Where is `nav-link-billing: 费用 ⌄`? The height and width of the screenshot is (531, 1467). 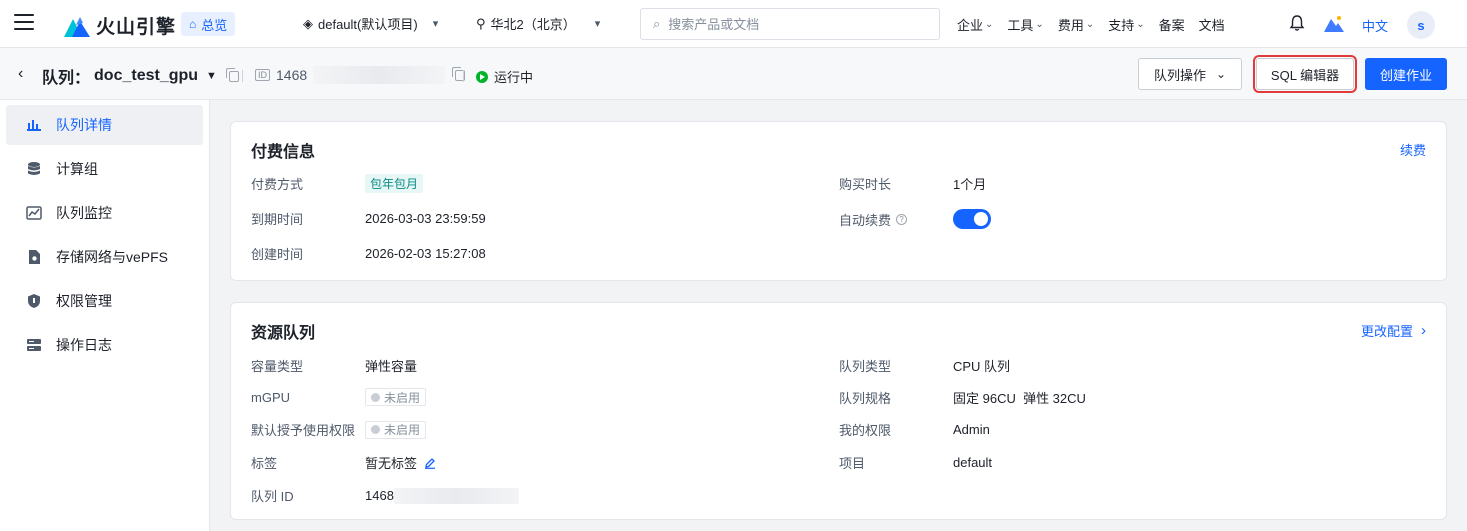
nav-link-billing: 费用 ⌄ is located at coordinates (1076, 24).